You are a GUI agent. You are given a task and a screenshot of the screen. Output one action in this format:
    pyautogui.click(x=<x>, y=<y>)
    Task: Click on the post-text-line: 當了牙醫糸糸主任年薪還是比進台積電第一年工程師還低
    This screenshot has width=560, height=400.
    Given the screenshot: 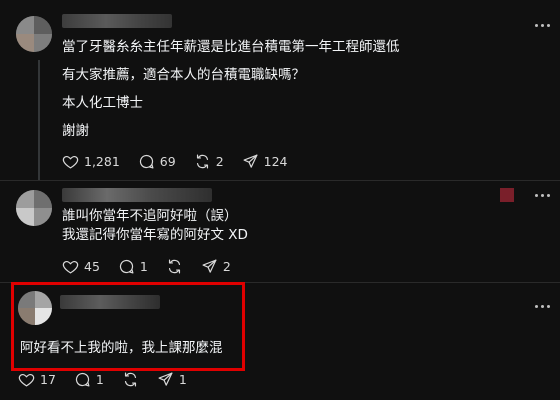 What is the action you would take?
    pyautogui.click(x=231, y=47)
    